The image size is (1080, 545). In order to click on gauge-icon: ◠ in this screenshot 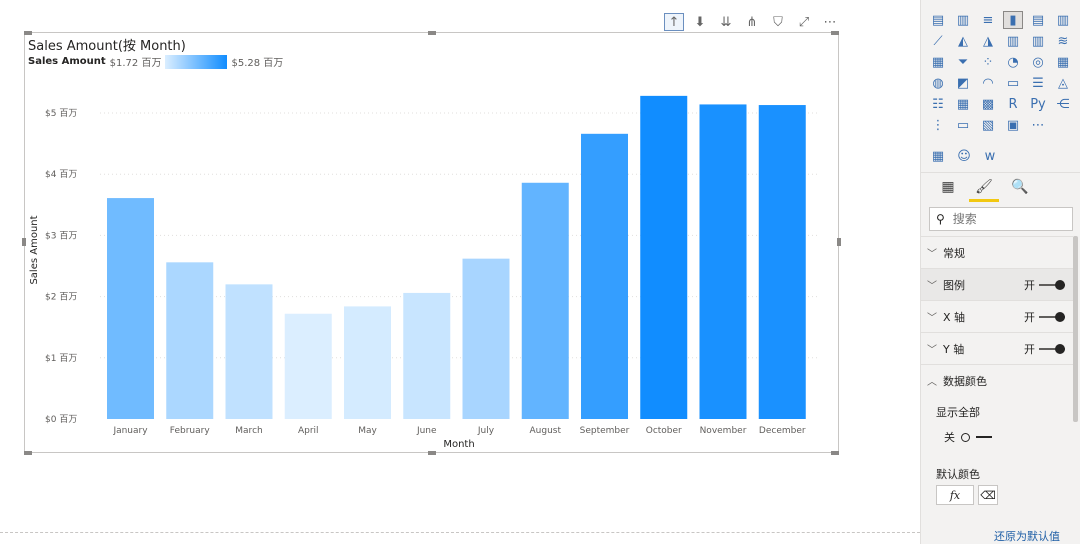, I will do `click(988, 83)`.